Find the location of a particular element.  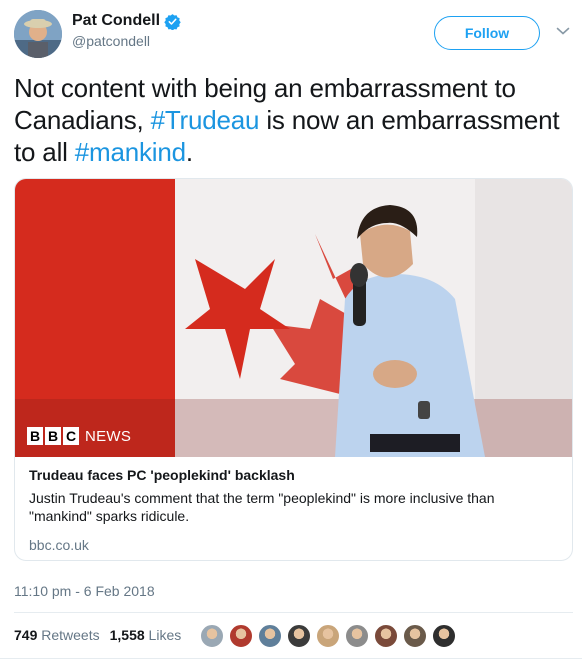

author-name: Pat Condell is located at coordinates (116, 21).